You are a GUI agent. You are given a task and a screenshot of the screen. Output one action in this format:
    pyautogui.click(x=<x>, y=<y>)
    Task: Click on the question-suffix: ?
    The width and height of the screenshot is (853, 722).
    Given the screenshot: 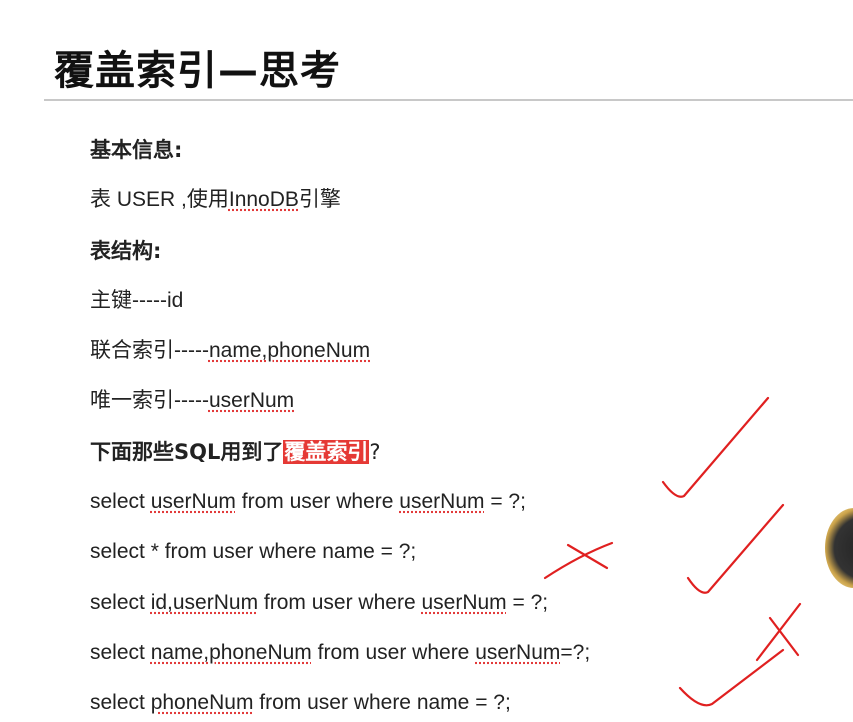 What is the action you would take?
    pyautogui.click(x=375, y=452)
    